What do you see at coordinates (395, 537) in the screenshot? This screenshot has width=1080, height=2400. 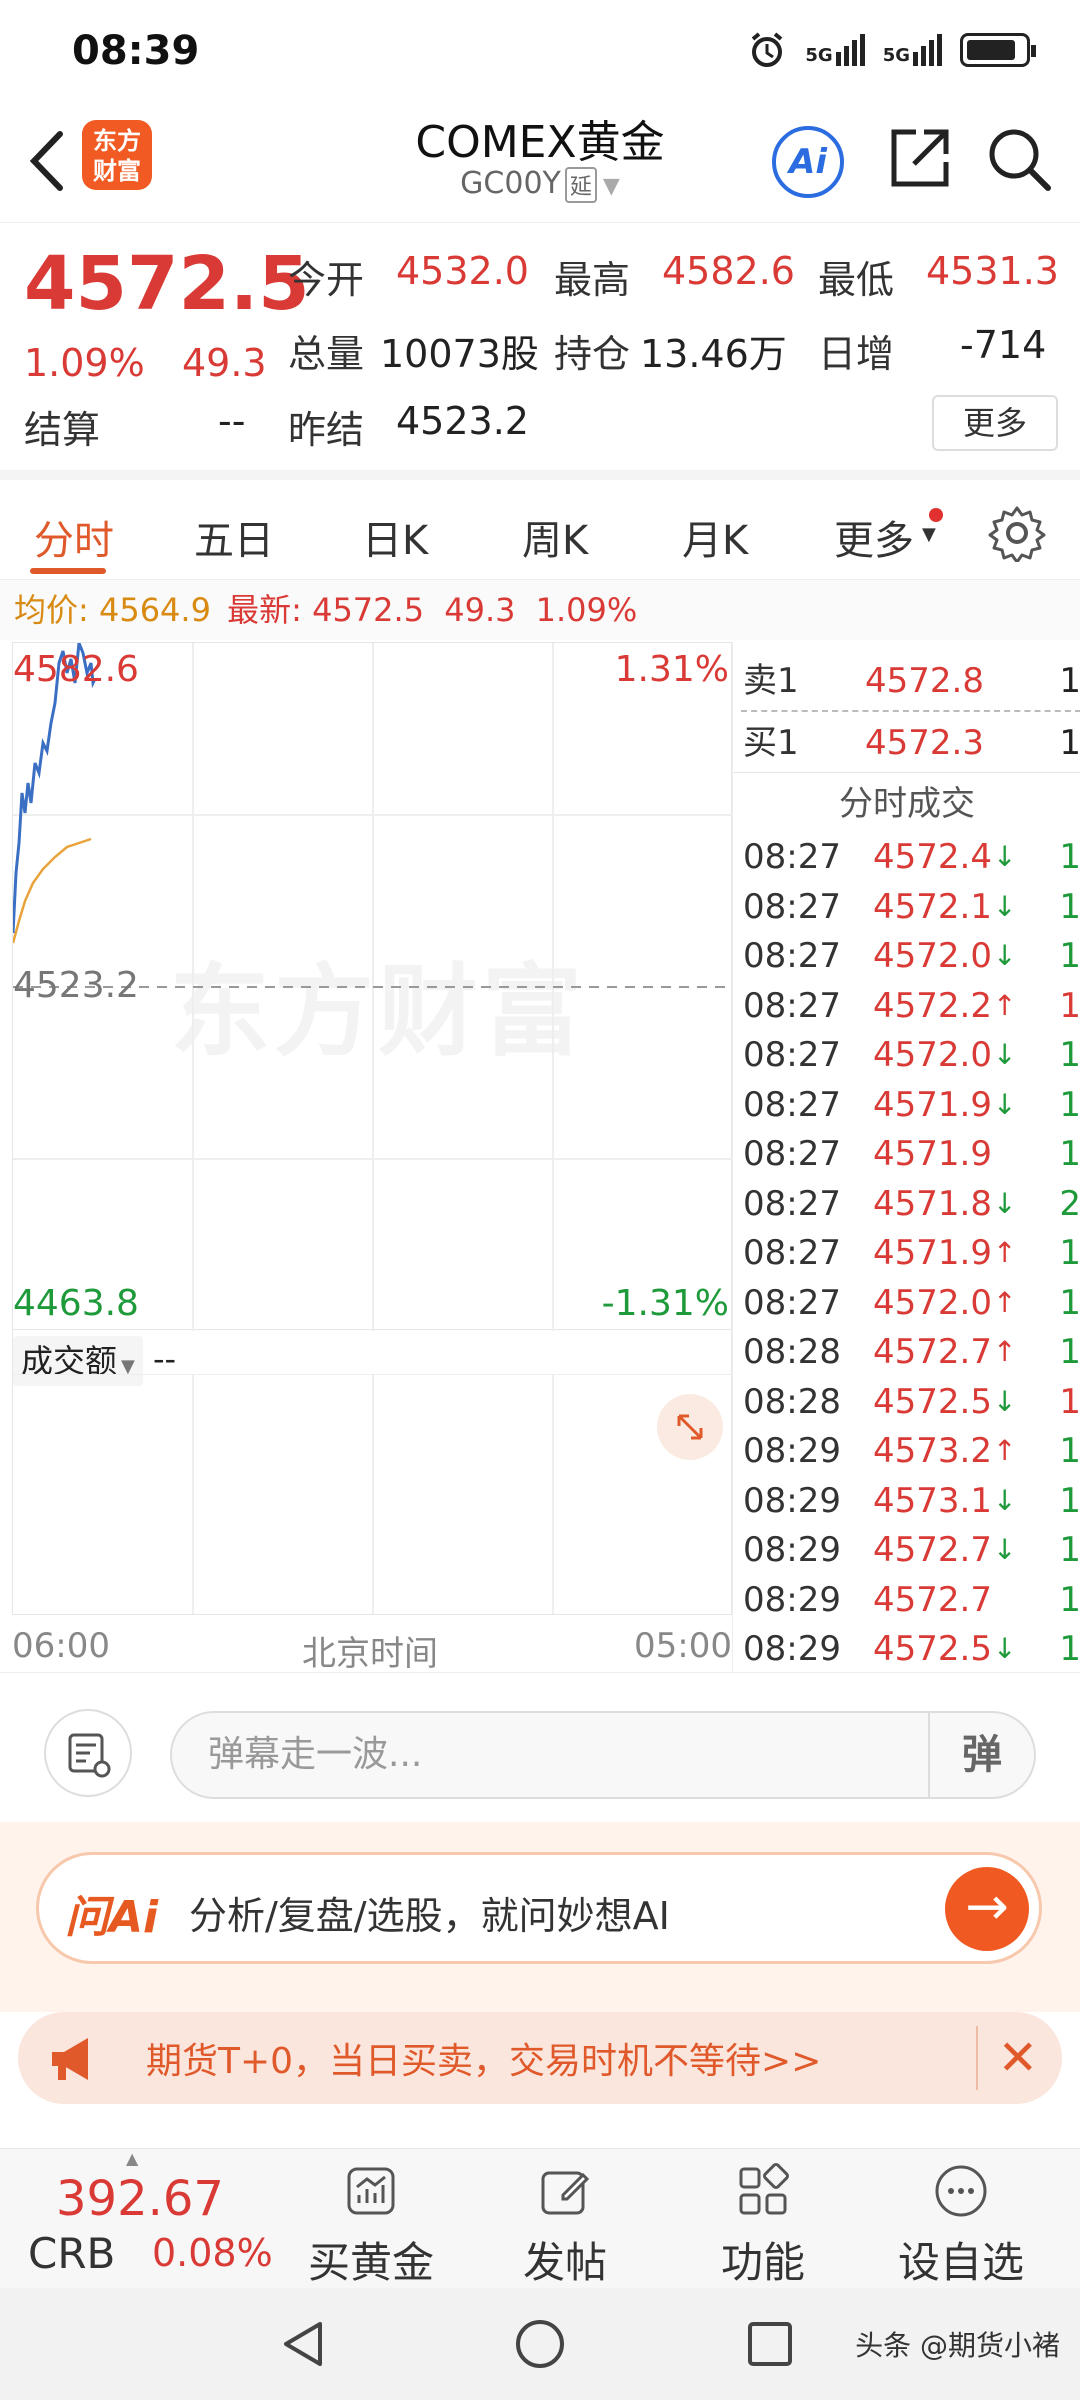 I see `tab-daily-k: 日K` at bounding box center [395, 537].